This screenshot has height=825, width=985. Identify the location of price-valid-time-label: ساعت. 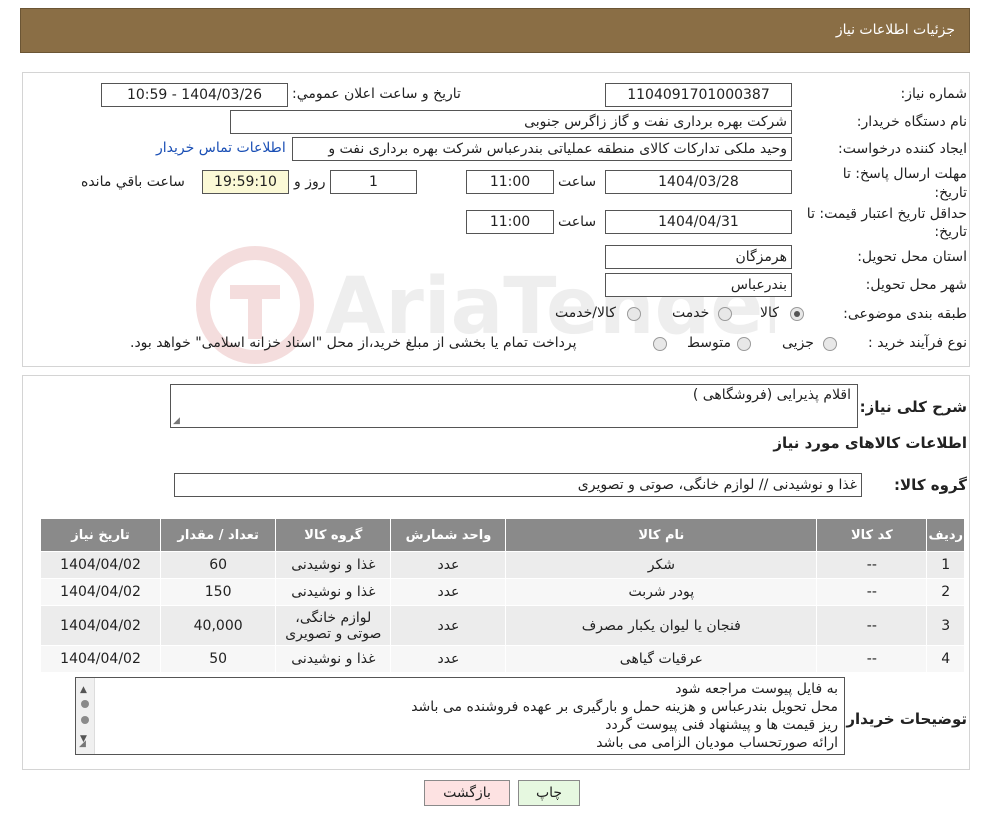
(577, 222).